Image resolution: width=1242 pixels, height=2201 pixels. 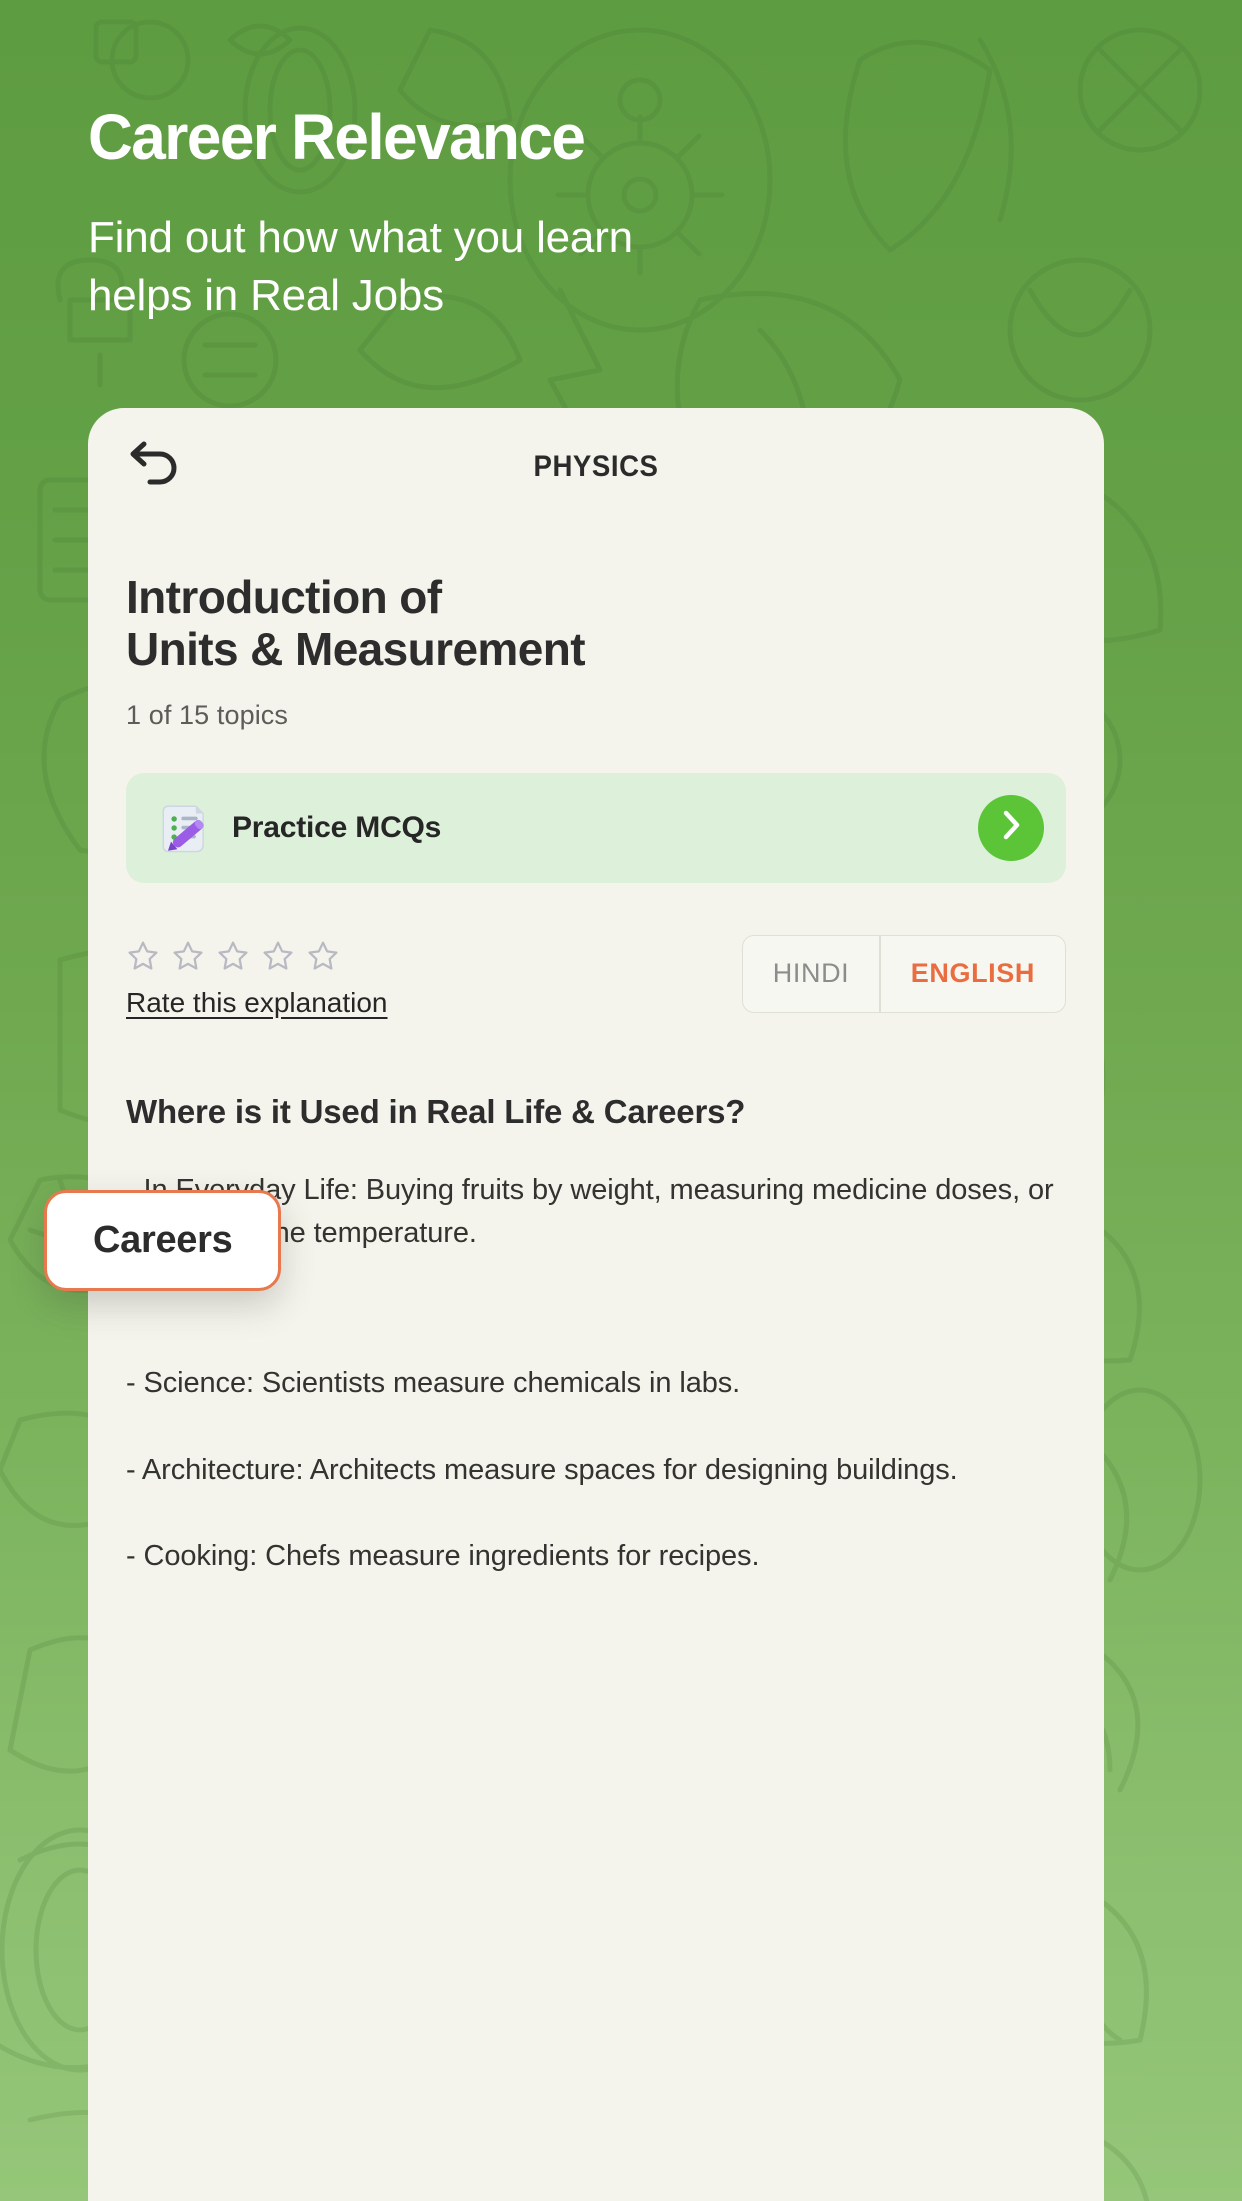 I want to click on careers-callout: Careers, so click(x=163, y=1240).